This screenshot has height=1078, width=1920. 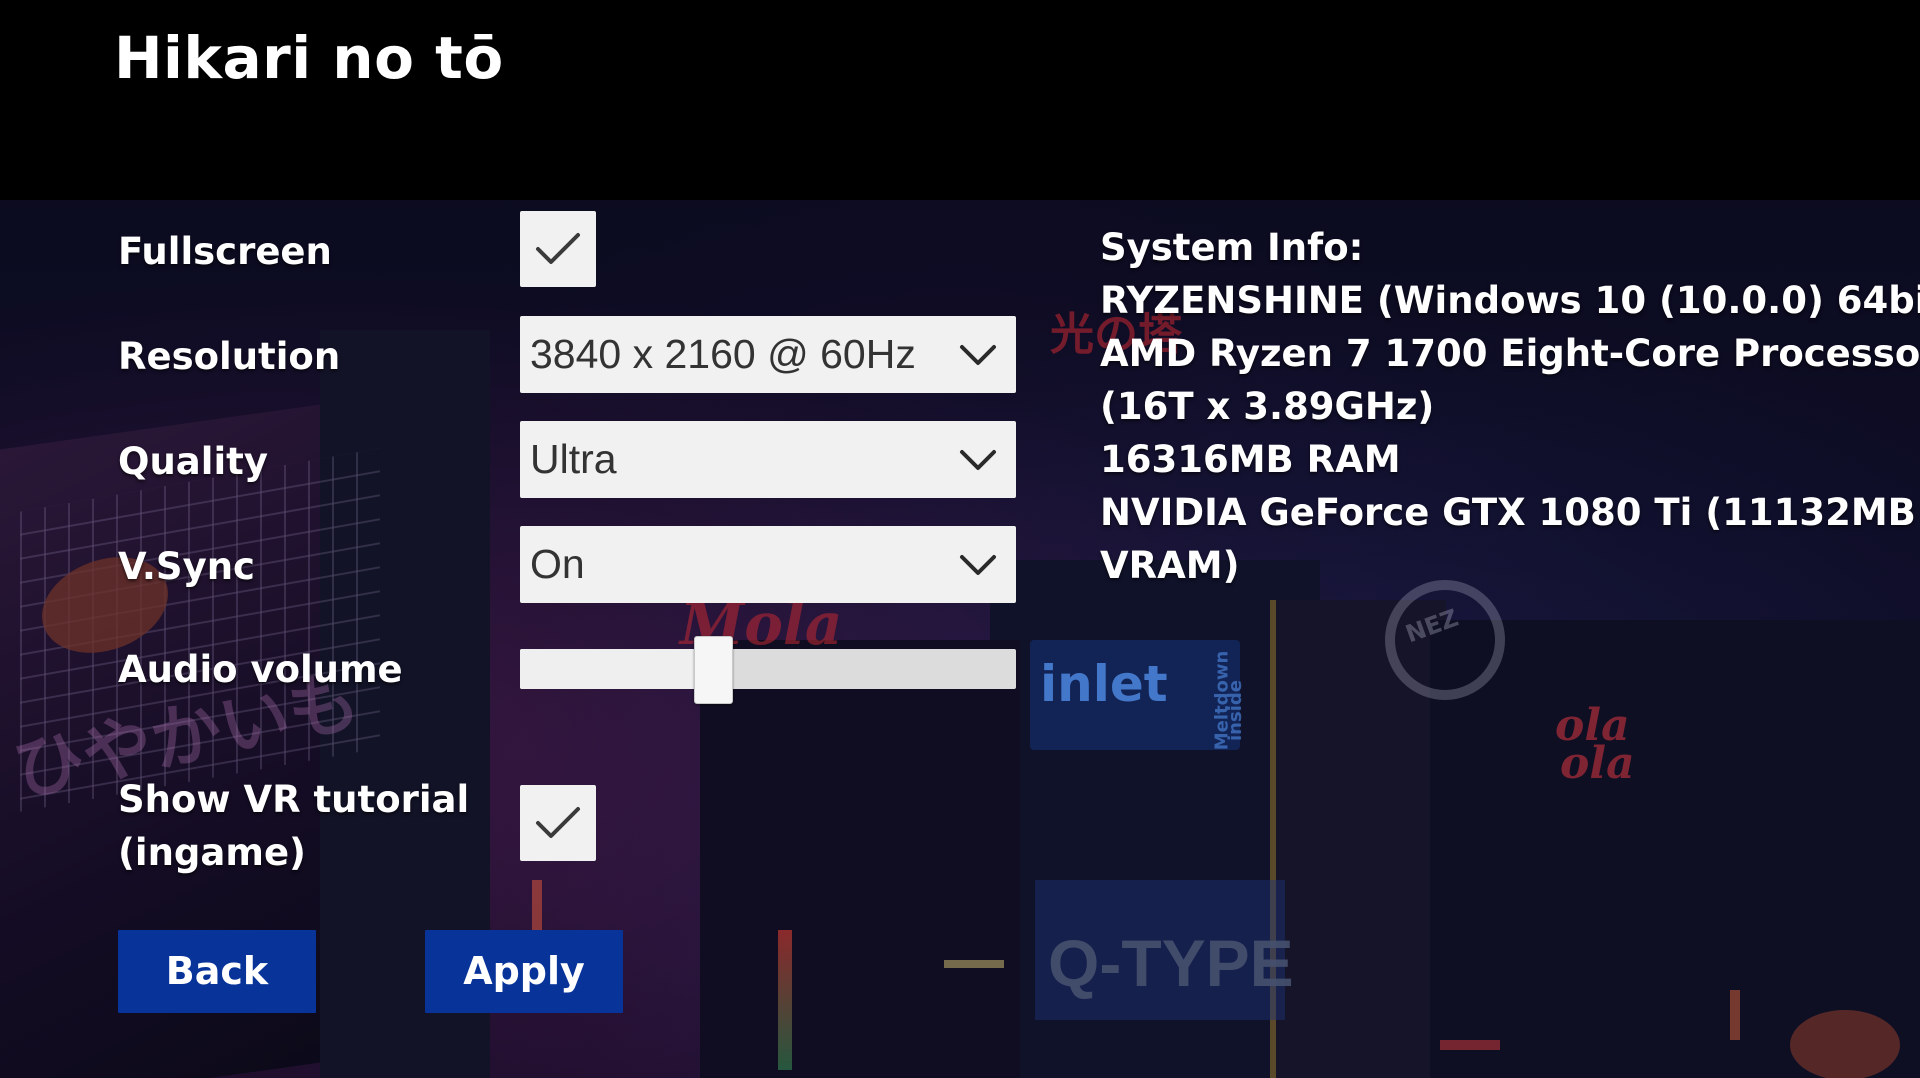 What do you see at coordinates (1171, 963) in the screenshot?
I see `background-sign: Q-TYPE` at bounding box center [1171, 963].